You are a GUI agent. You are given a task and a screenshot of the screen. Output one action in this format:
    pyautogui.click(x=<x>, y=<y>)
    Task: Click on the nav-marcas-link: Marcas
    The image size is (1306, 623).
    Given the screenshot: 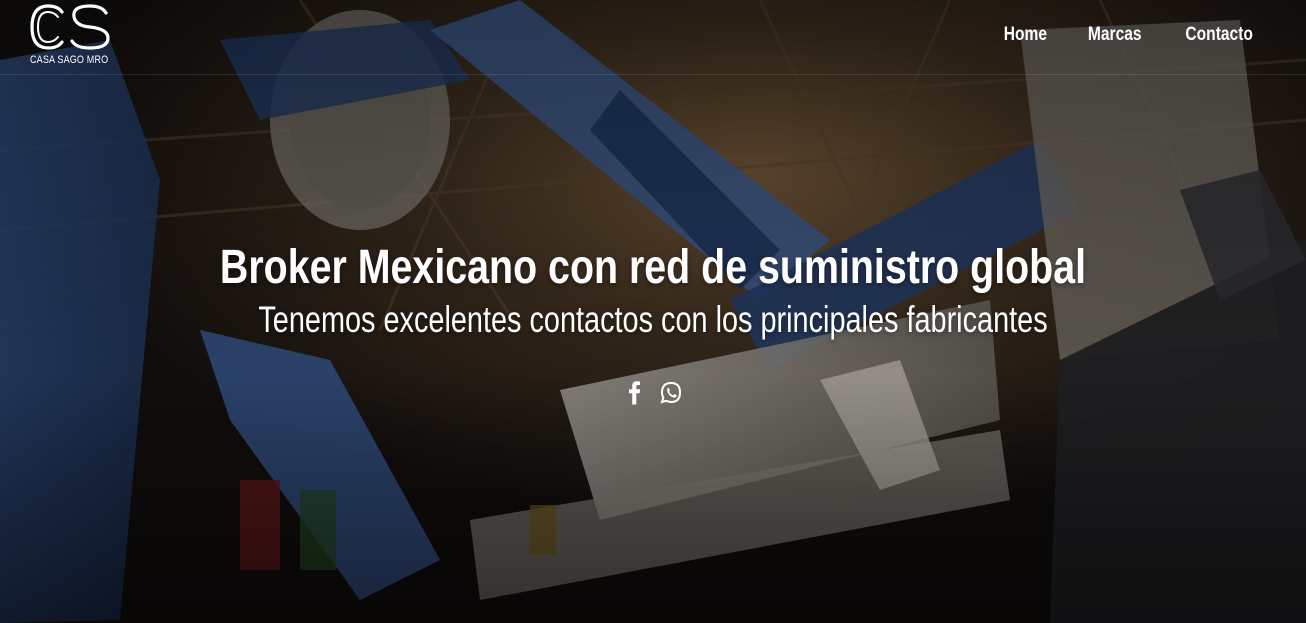 What is the action you would take?
    pyautogui.click(x=1115, y=35)
    